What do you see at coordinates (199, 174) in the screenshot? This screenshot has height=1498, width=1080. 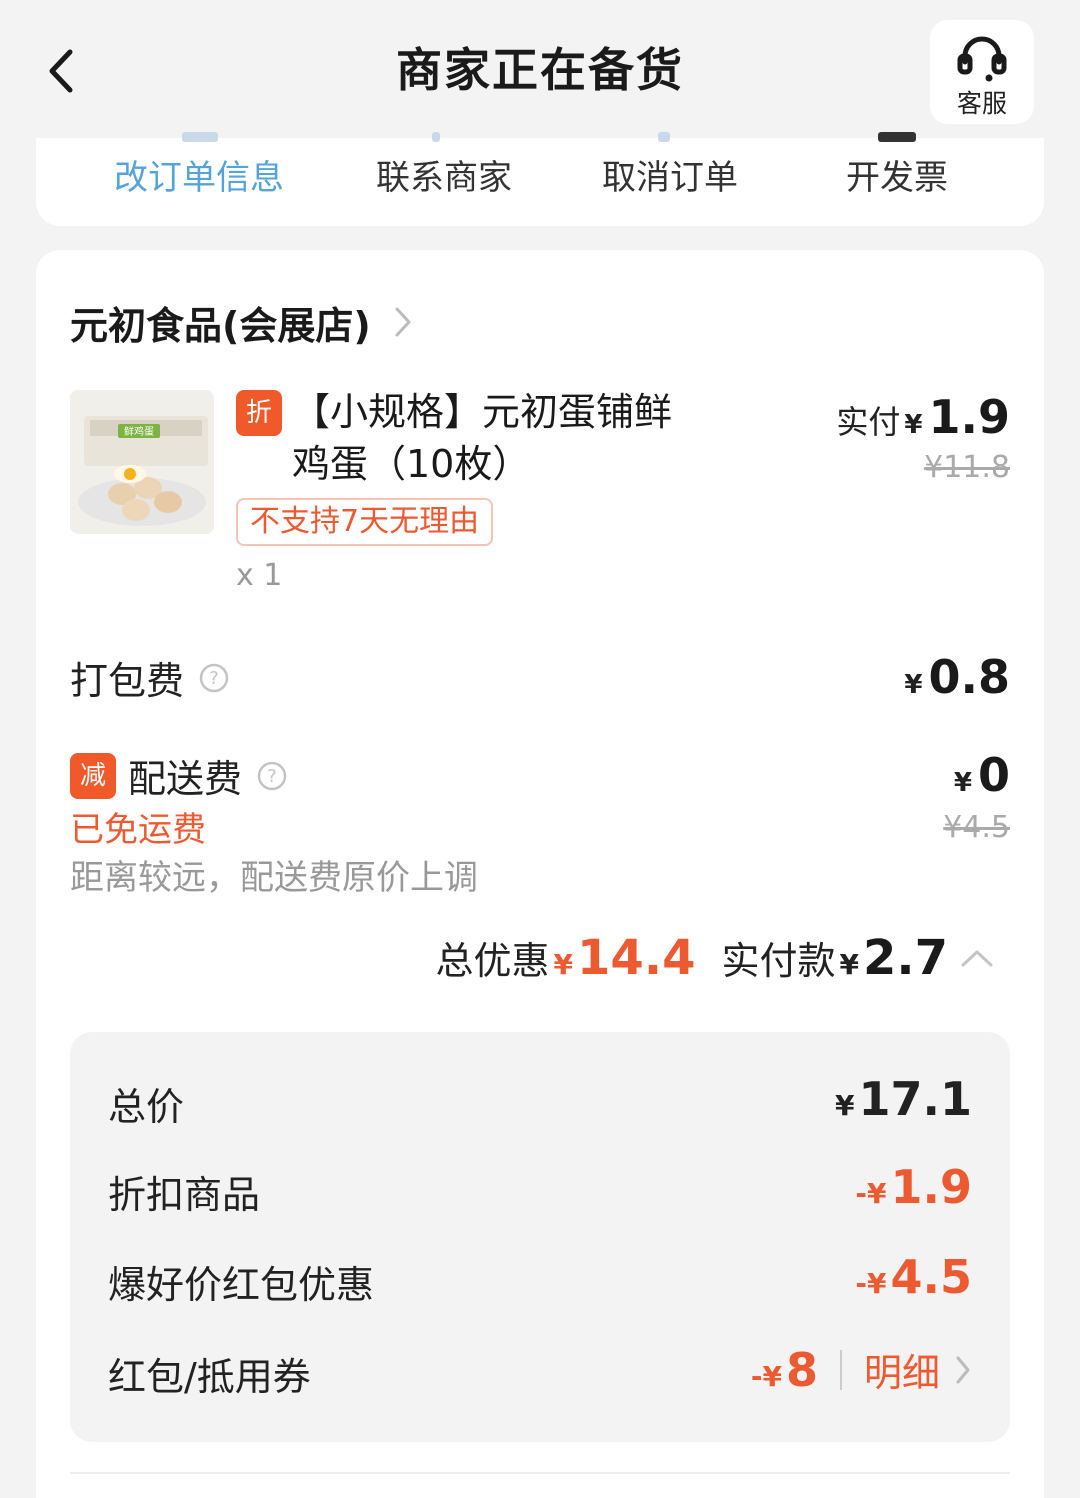 I see `edit-order-info-button: 改订单信息` at bounding box center [199, 174].